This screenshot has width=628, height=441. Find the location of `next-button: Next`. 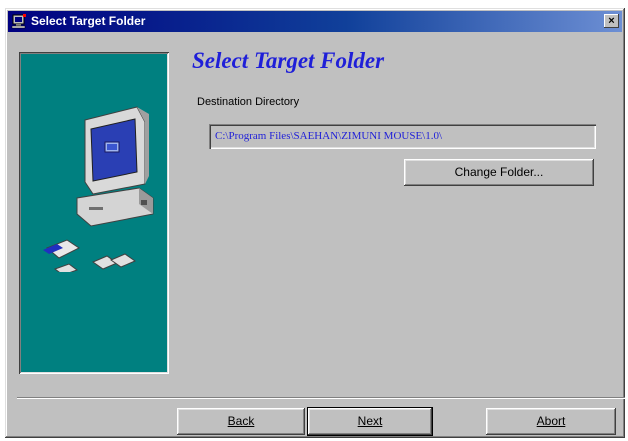

next-button: Next is located at coordinates (370, 421).